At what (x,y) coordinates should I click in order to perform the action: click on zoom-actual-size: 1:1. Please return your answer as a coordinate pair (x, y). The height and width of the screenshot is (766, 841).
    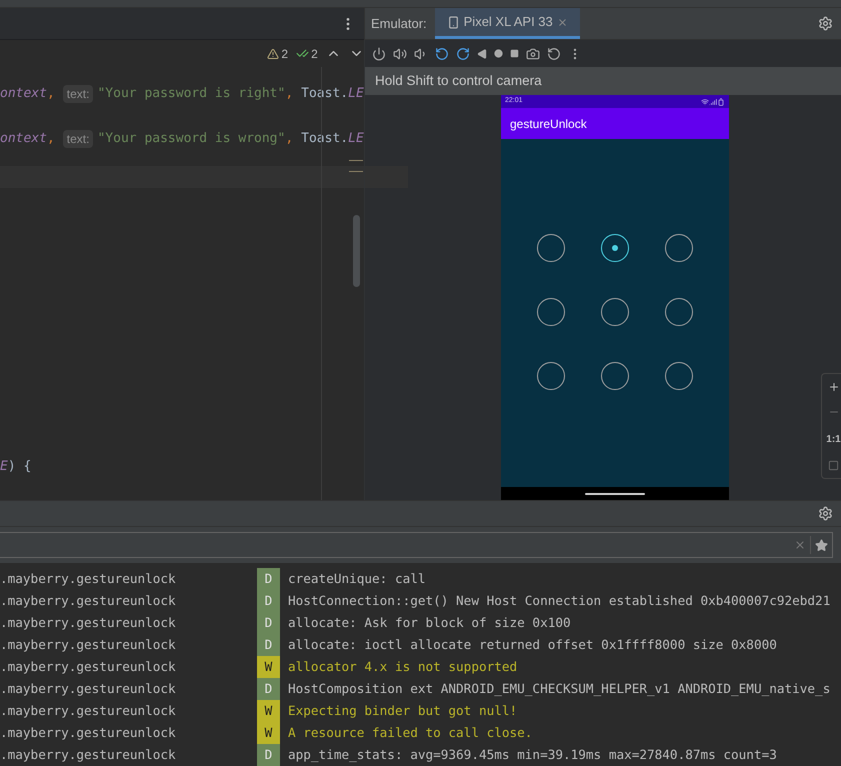
    Looking at the image, I should click on (833, 439).